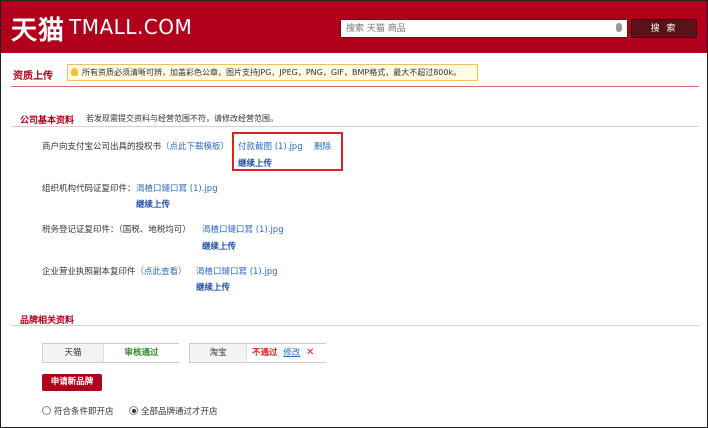 The image size is (708, 428). I want to click on radio-open-when-qualified: 符合条件即开店, so click(78, 411).